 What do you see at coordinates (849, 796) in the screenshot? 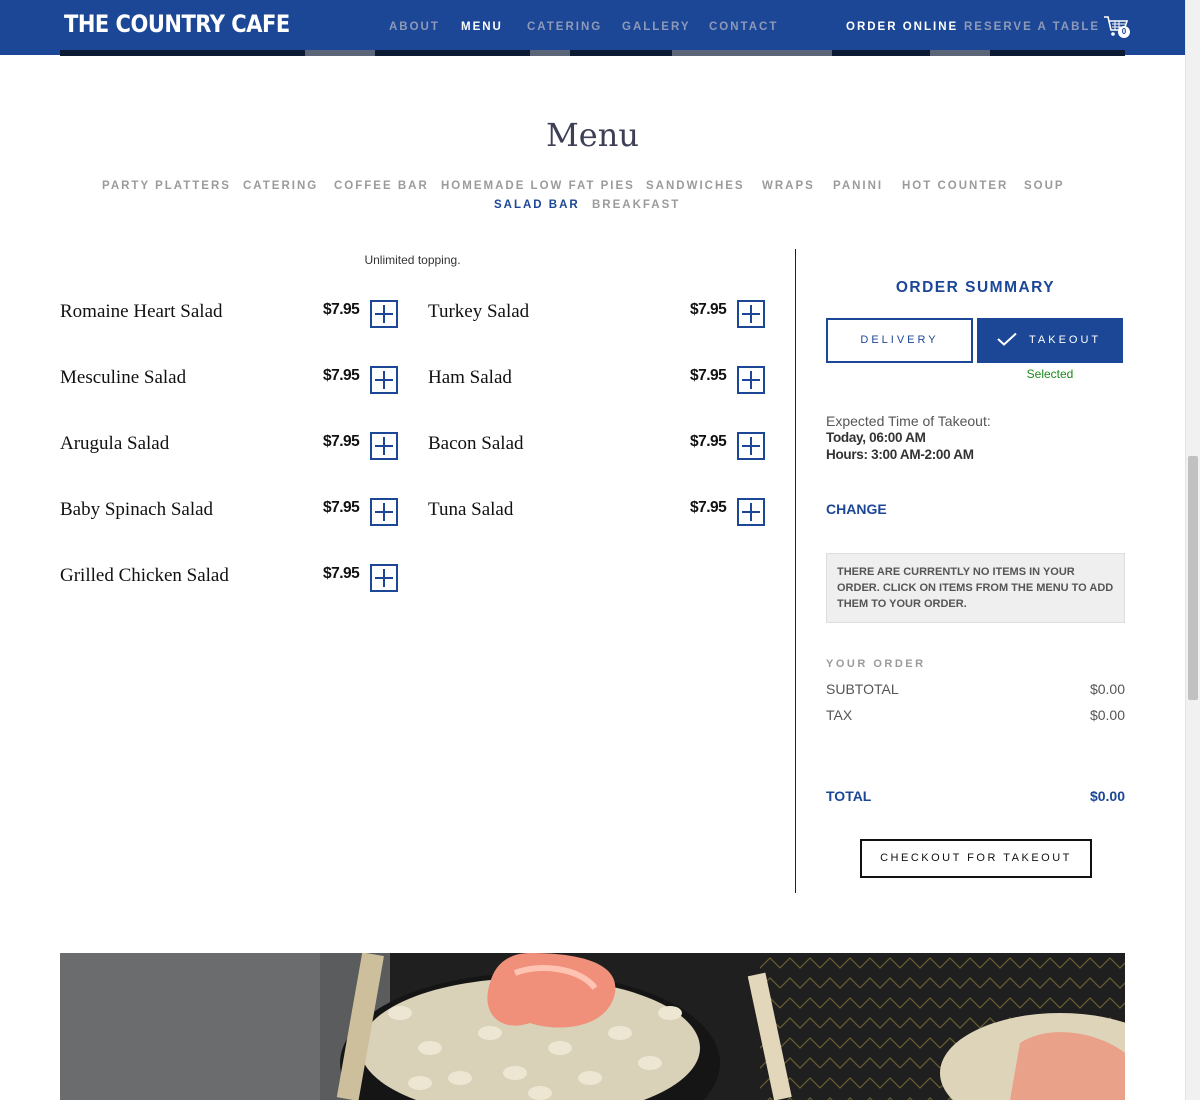
I see `total-label: TOTAL` at bounding box center [849, 796].